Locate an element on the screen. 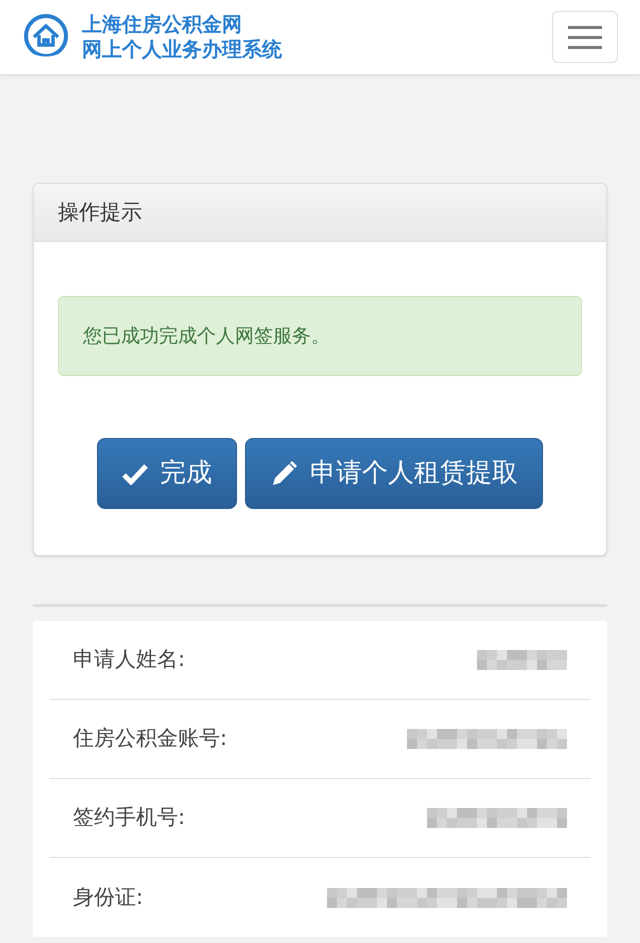 This screenshot has width=640, height=943. field-label: 住房公积金账号: is located at coordinates (150, 738).